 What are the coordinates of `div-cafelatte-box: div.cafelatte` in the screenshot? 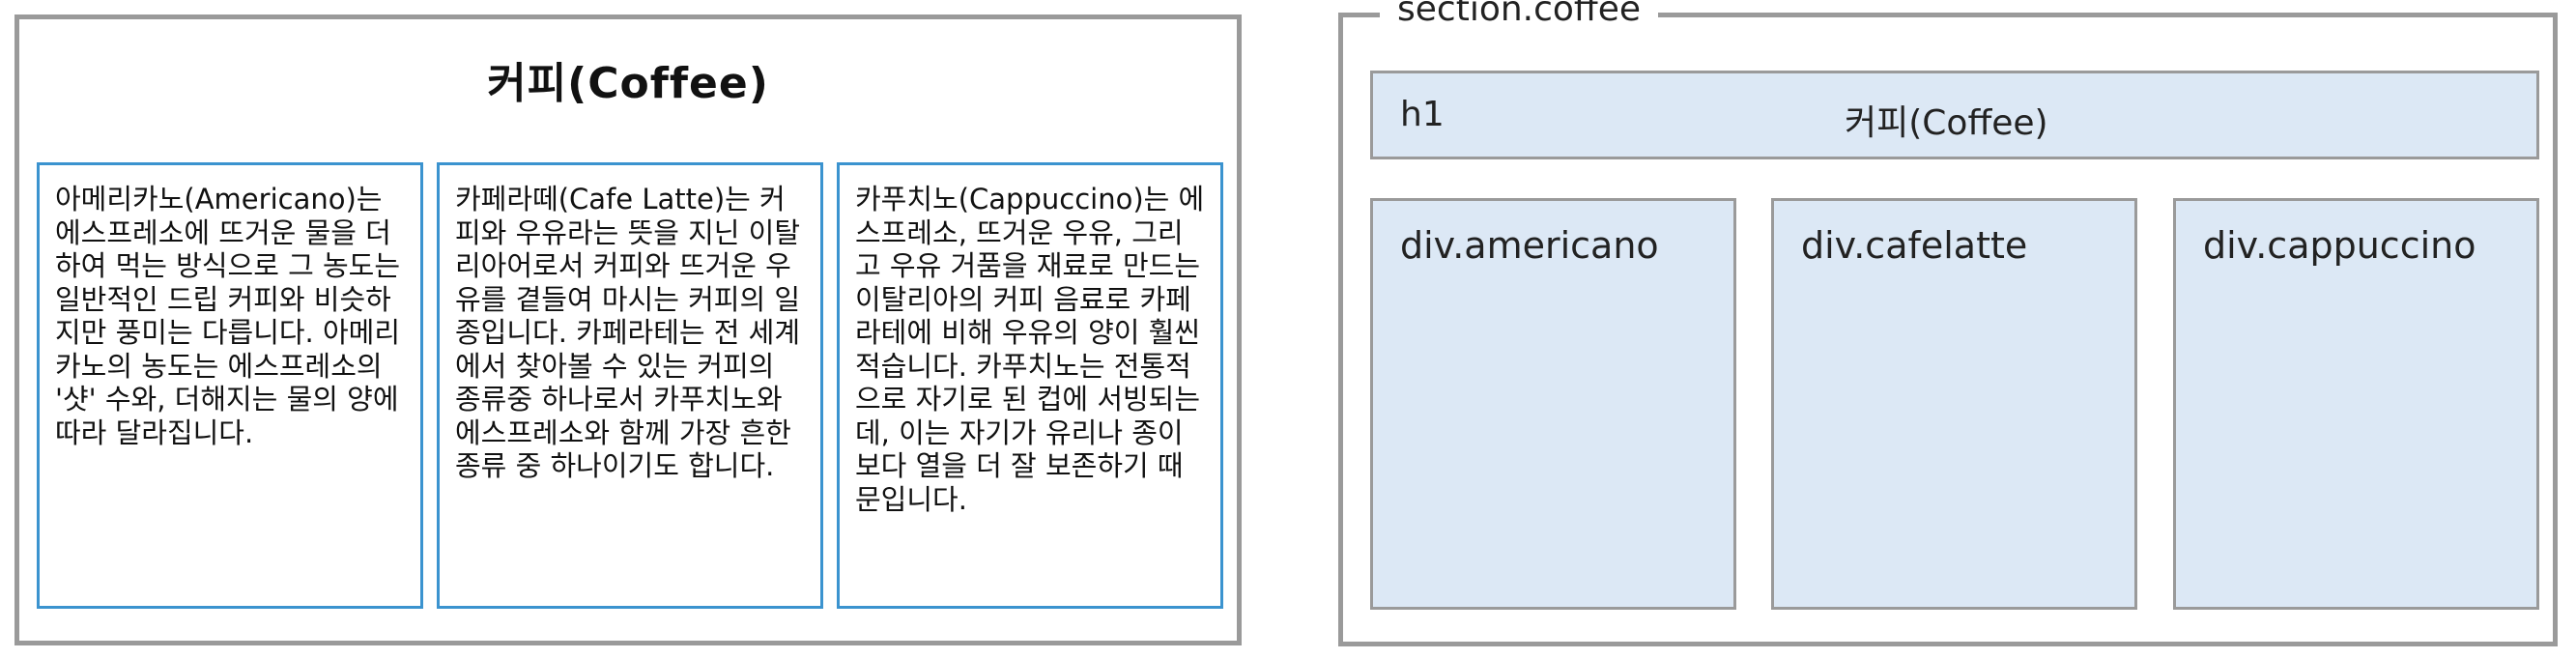 It's located at (1954, 404).